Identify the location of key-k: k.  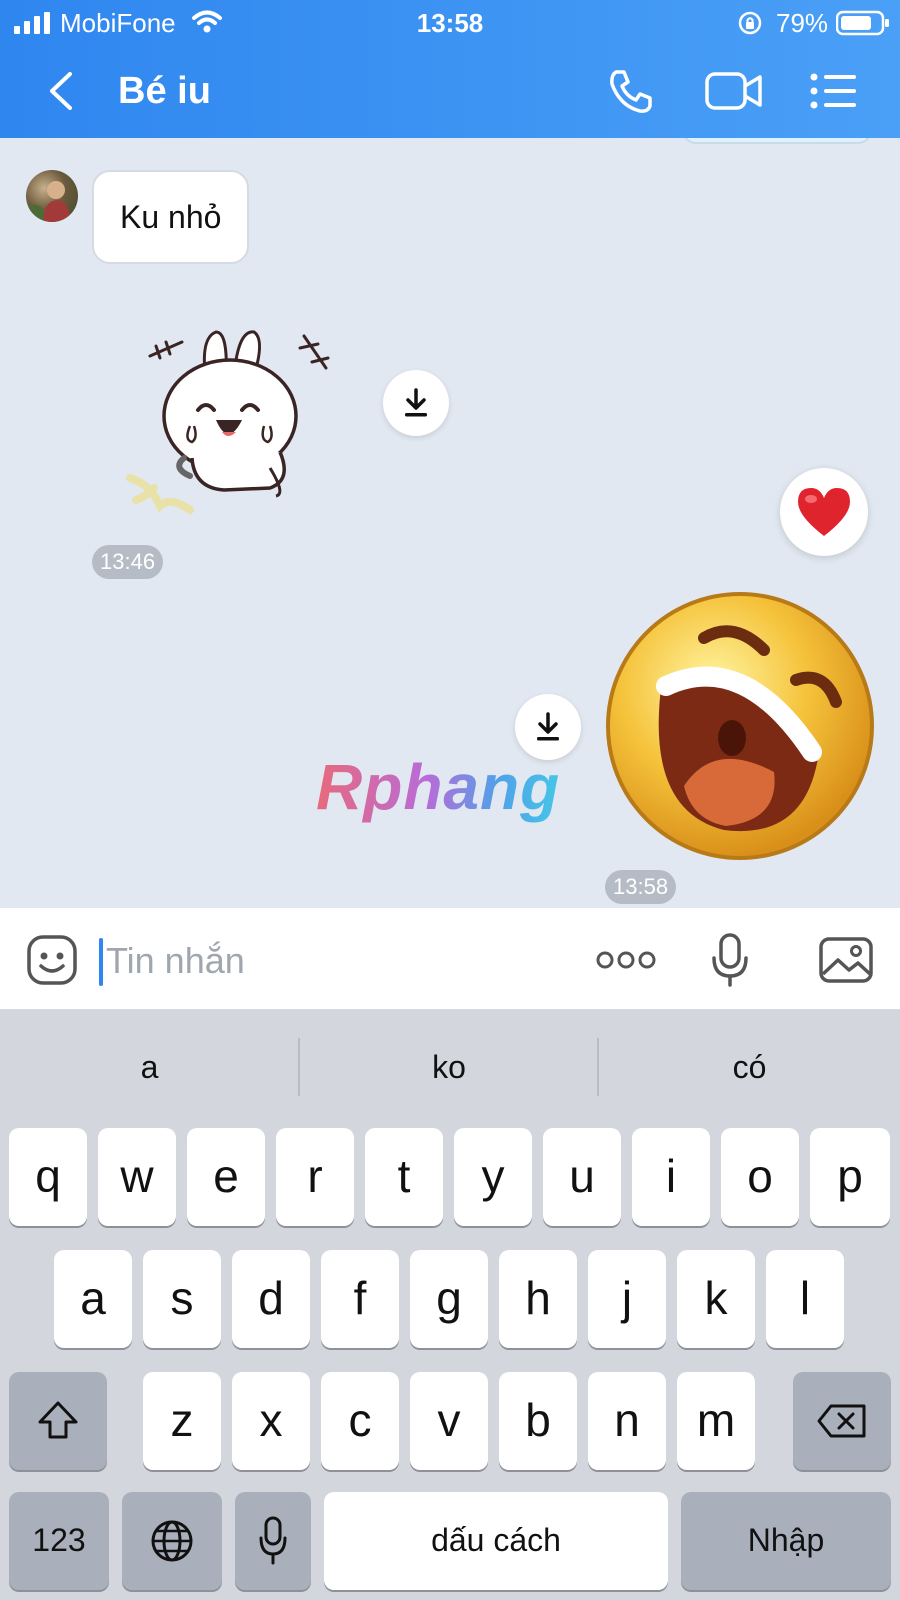
(716, 1299).